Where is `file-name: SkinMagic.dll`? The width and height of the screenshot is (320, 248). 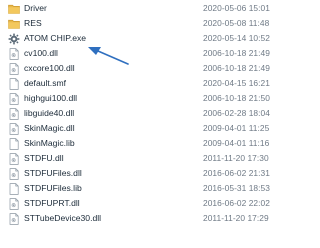
file-name: SkinMagic.dll is located at coordinates (49, 128).